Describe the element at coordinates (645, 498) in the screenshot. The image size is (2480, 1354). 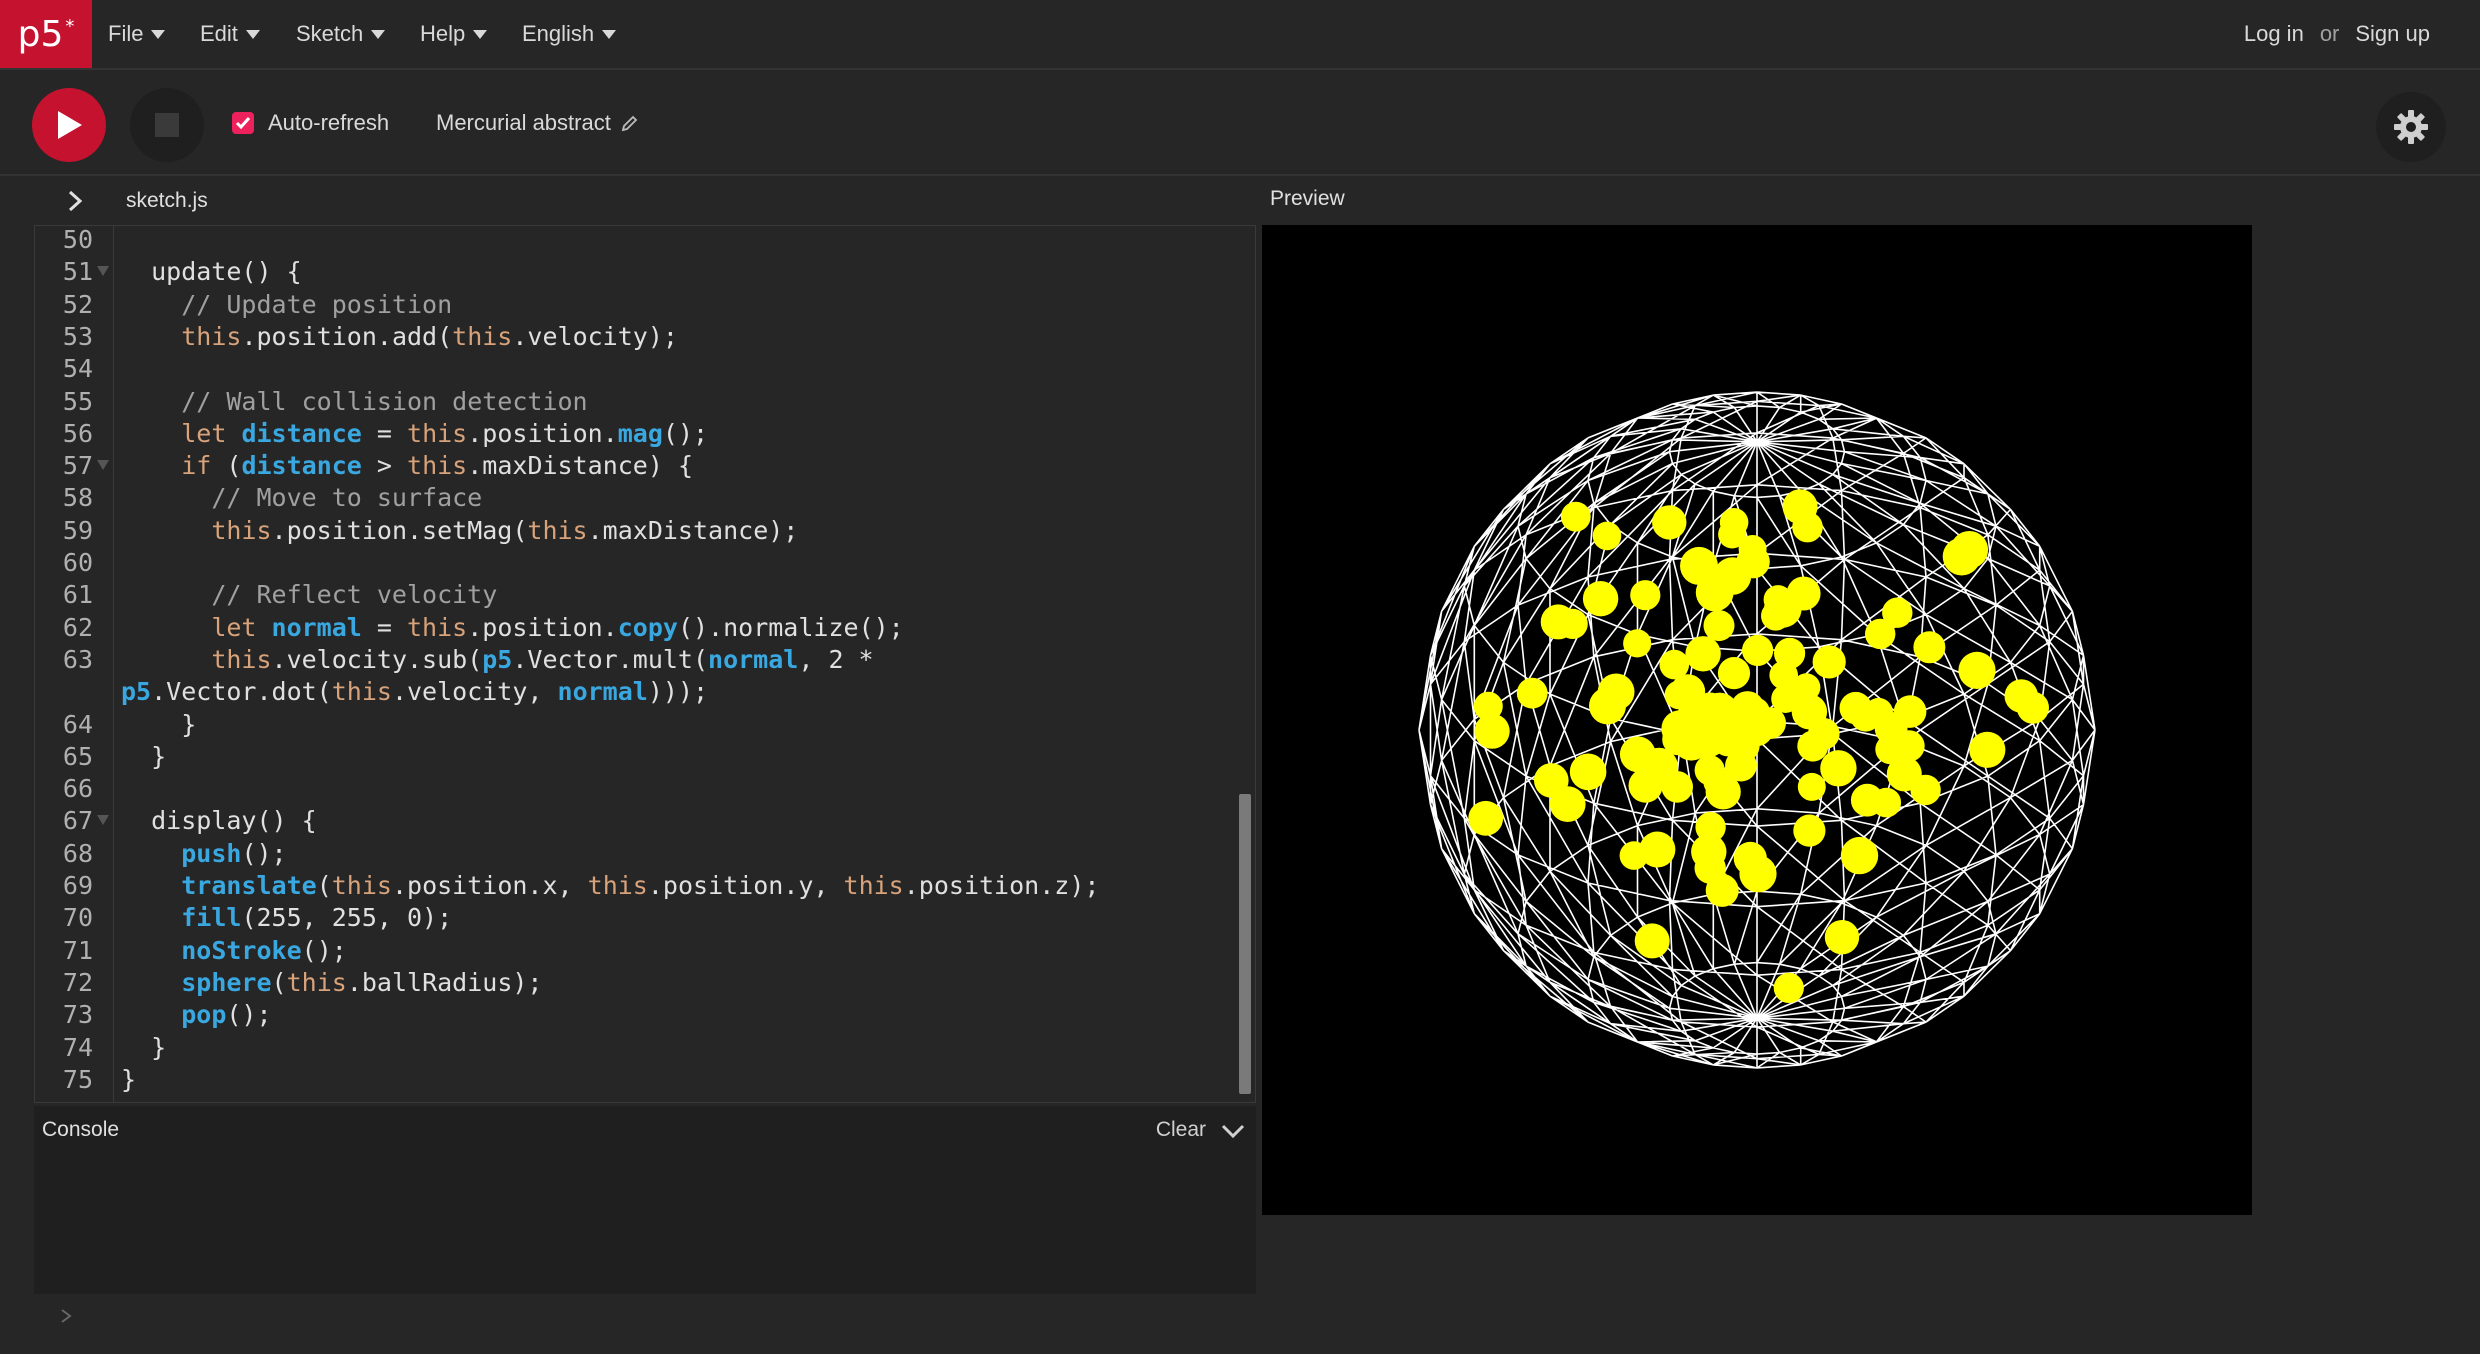
I see `code-line: 58 // Move to surface` at that location.